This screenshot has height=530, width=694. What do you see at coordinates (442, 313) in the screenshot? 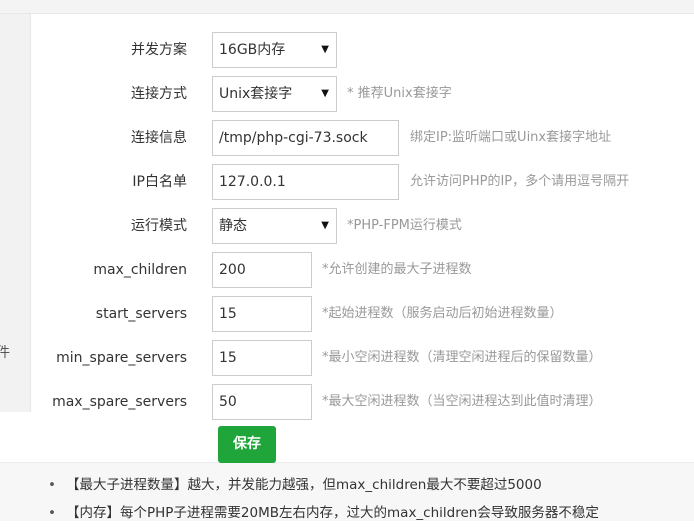
I see `start-servers-hint: *起始进程数（服务启动后初始进程数量）` at bounding box center [442, 313].